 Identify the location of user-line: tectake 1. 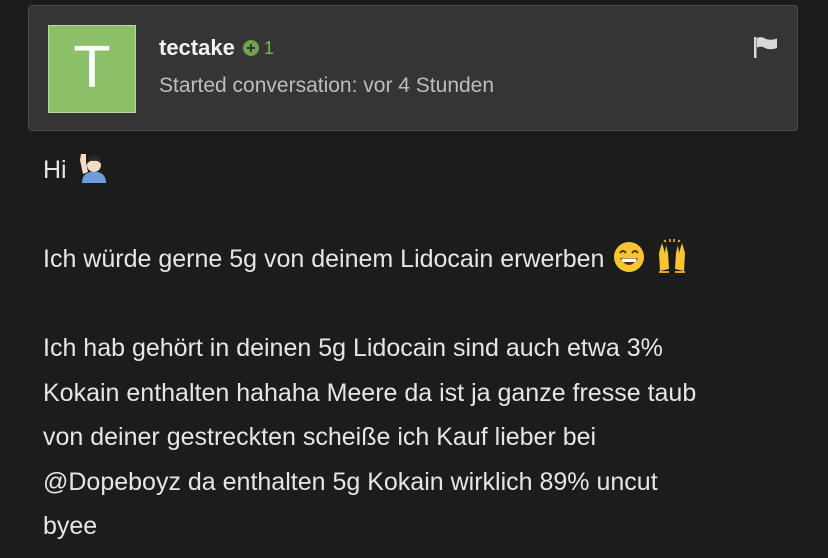
(216, 48).